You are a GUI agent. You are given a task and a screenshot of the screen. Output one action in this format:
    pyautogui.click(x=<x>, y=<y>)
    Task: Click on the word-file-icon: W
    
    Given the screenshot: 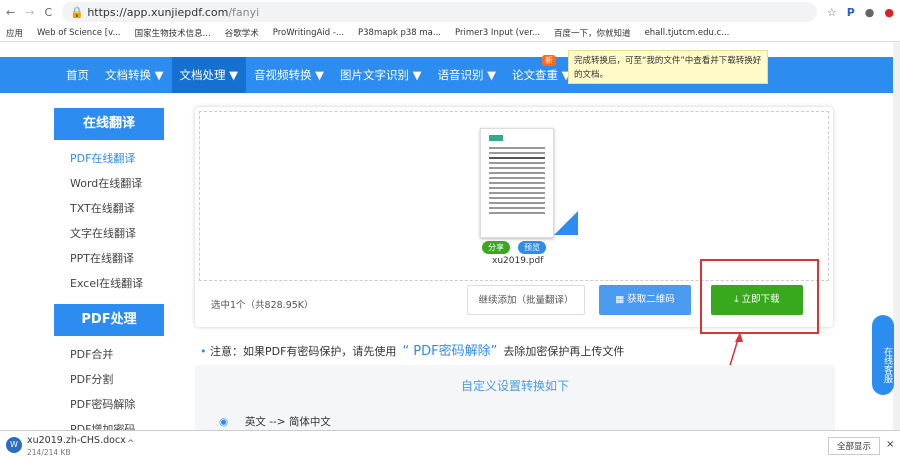 What is the action you would take?
    pyautogui.click(x=14, y=445)
    